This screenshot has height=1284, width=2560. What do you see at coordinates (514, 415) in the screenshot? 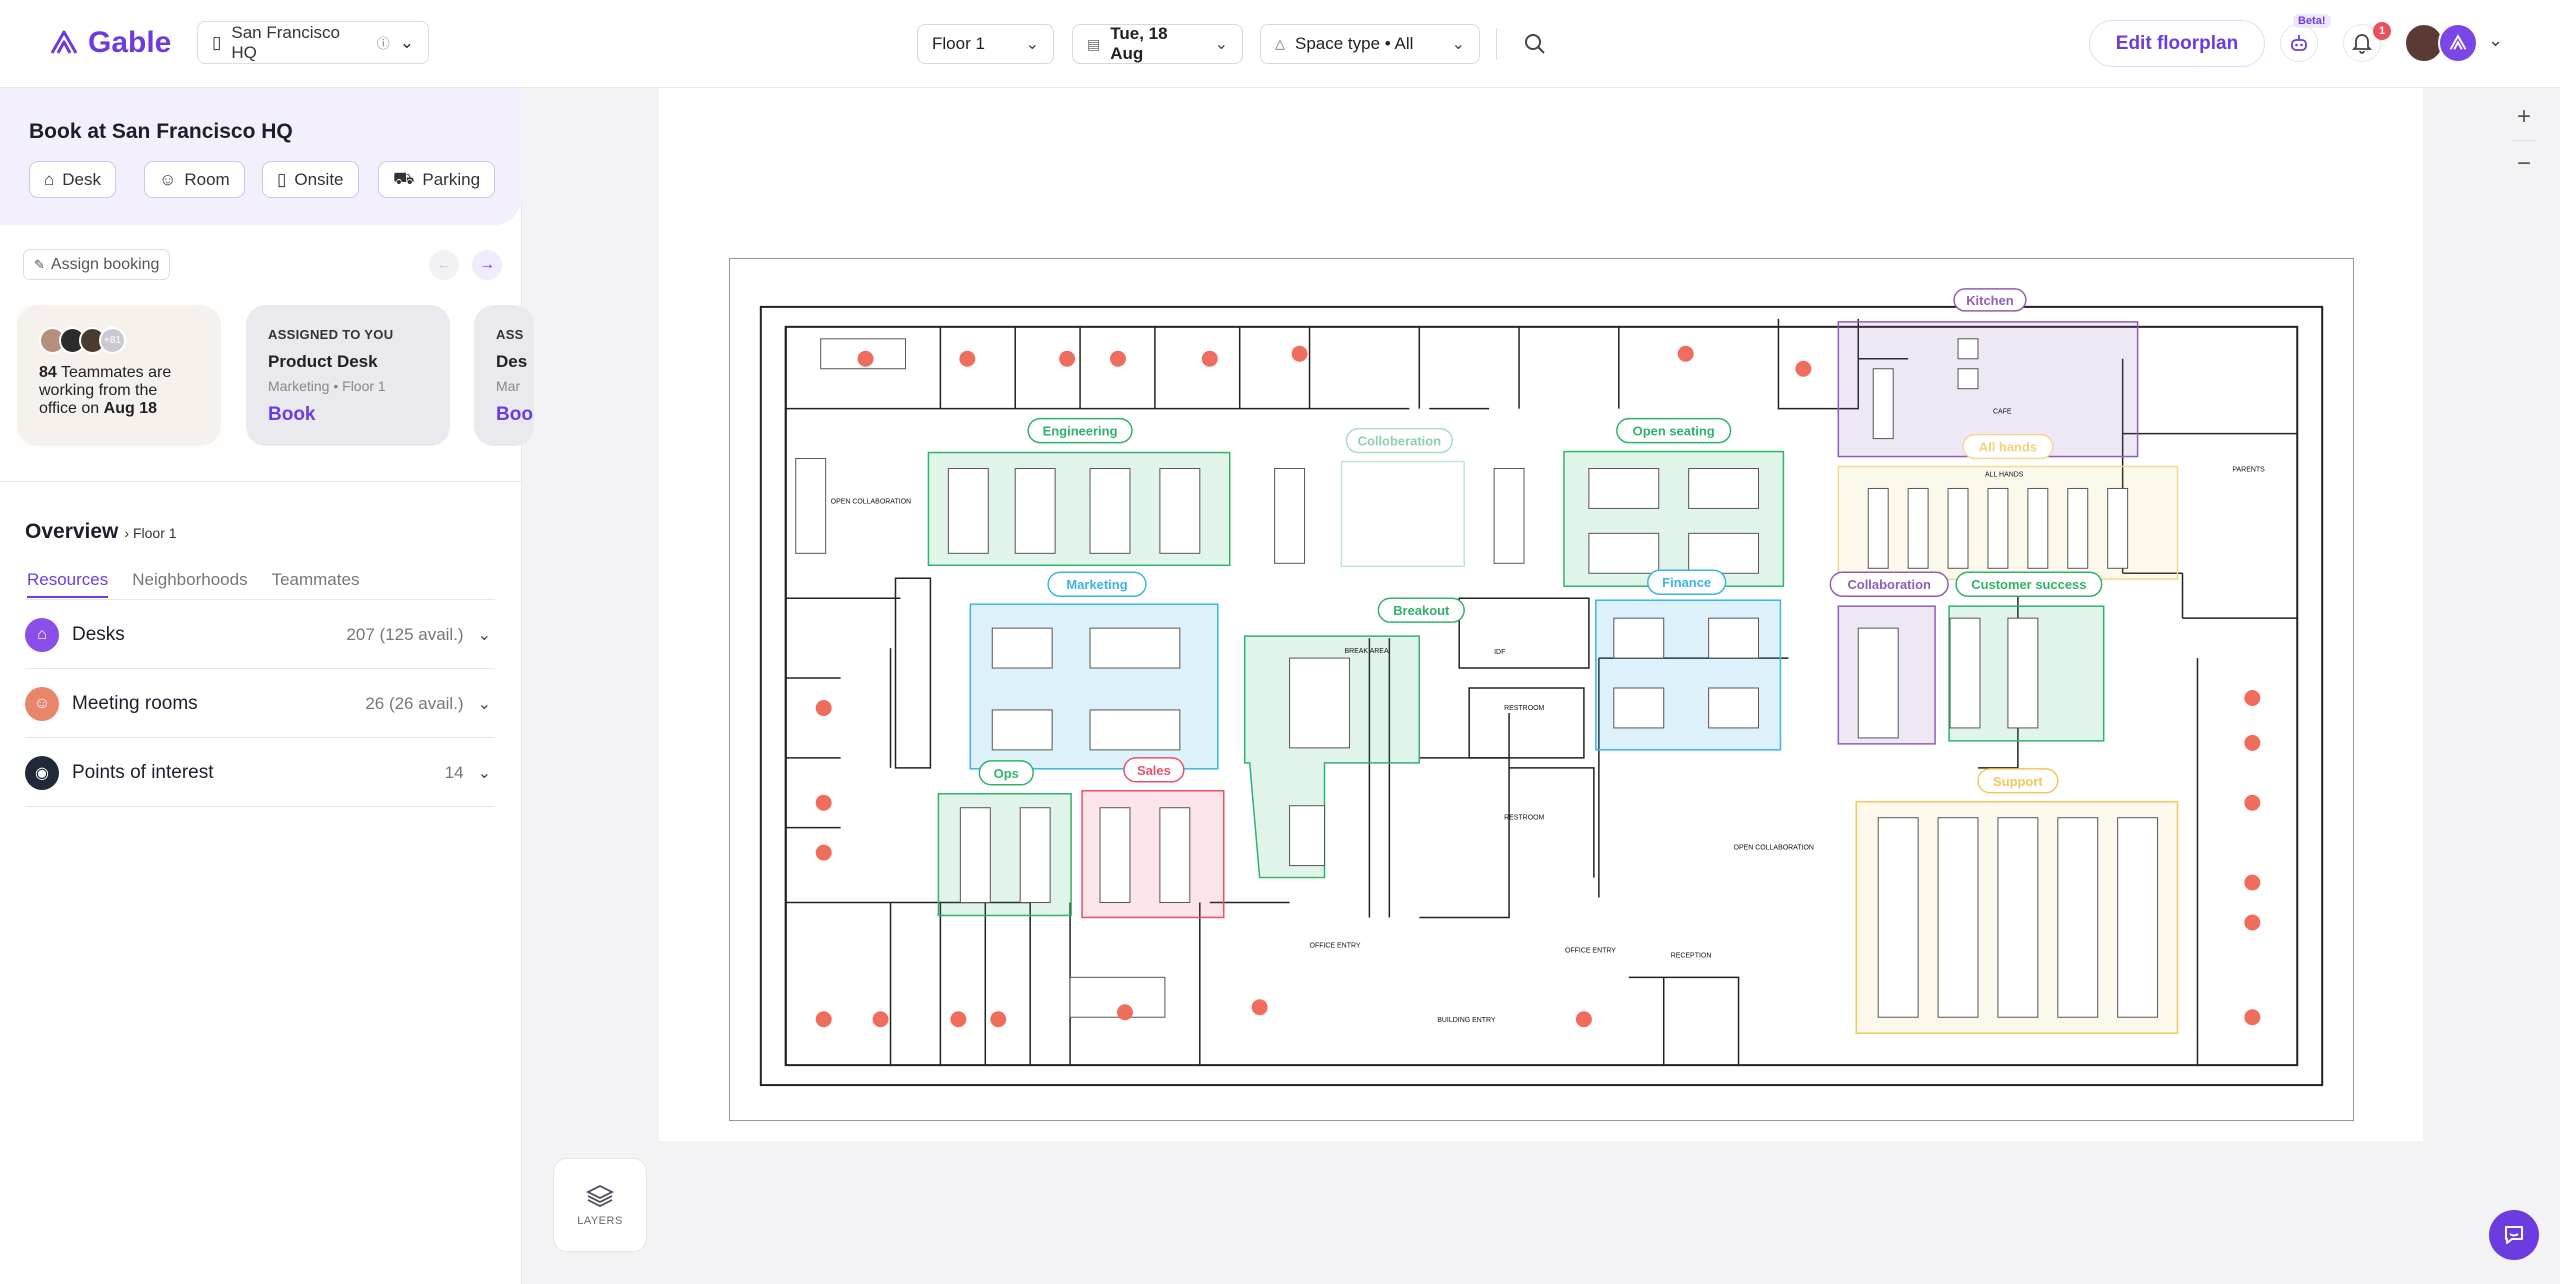
I see `book-link: Boo` at bounding box center [514, 415].